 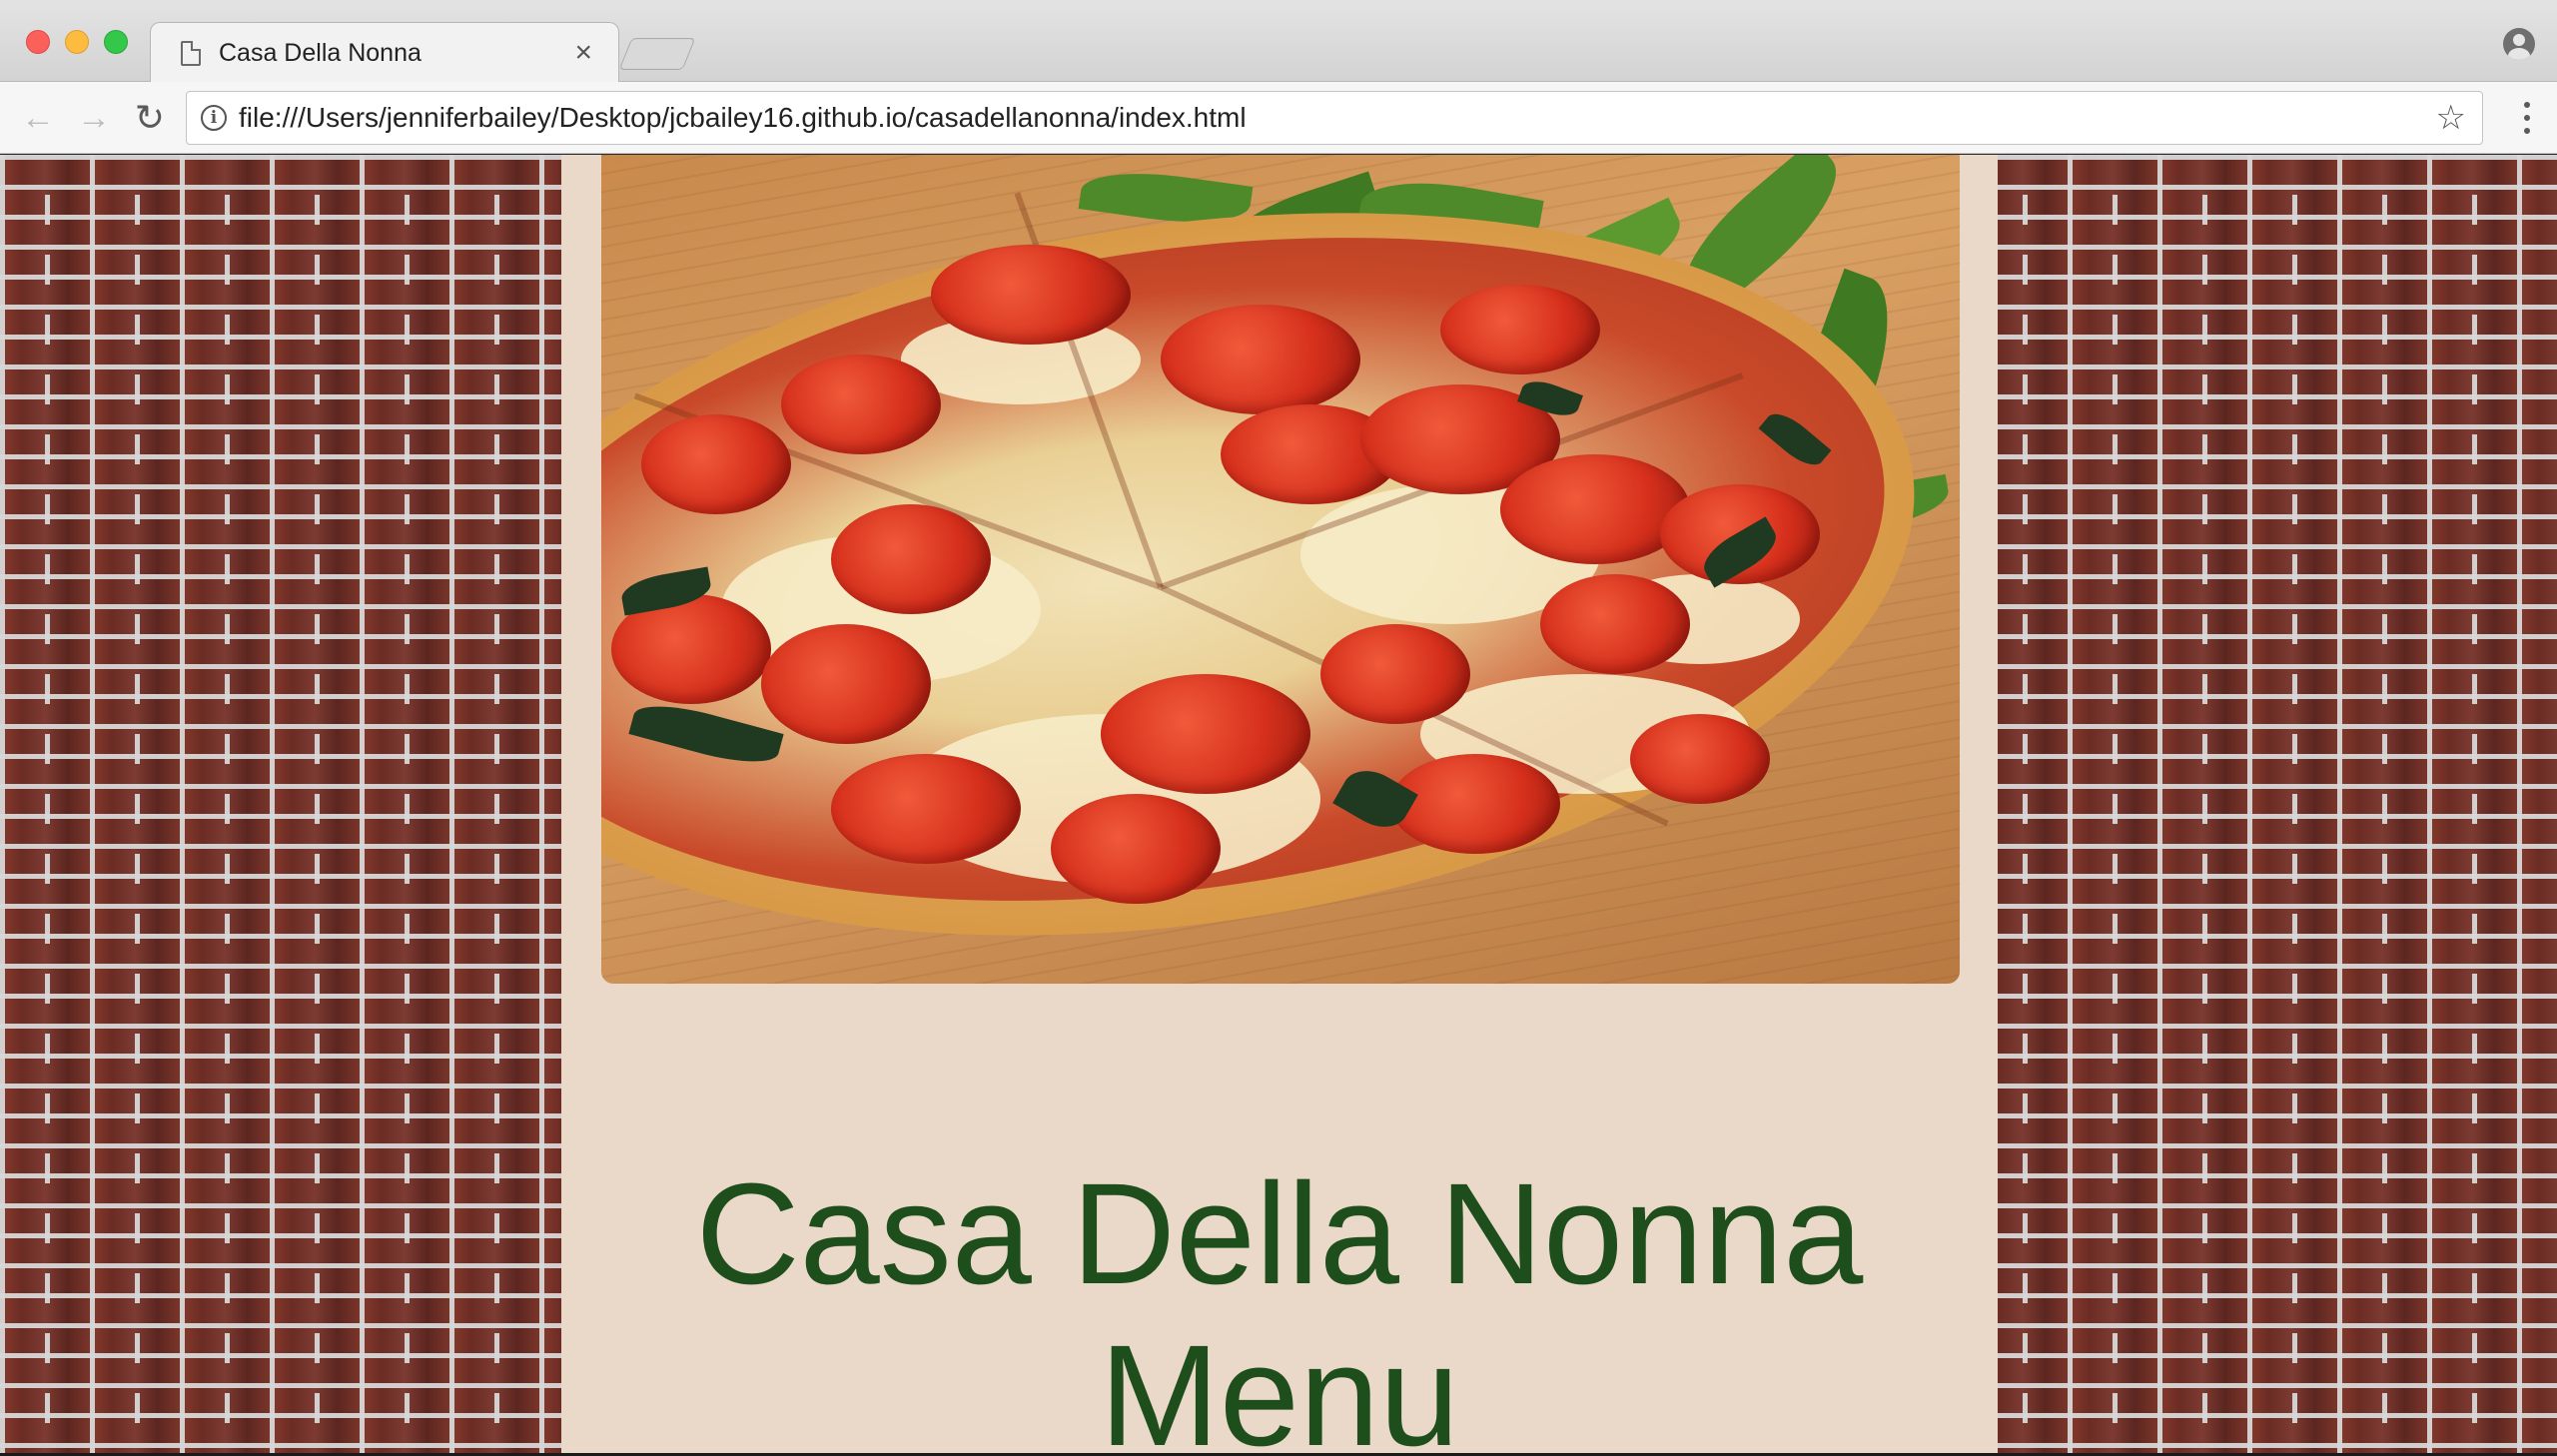 What do you see at coordinates (1279, 1233) in the screenshot?
I see `page-title-line-1: Casa Della Nonna` at bounding box center [1279, 1233].